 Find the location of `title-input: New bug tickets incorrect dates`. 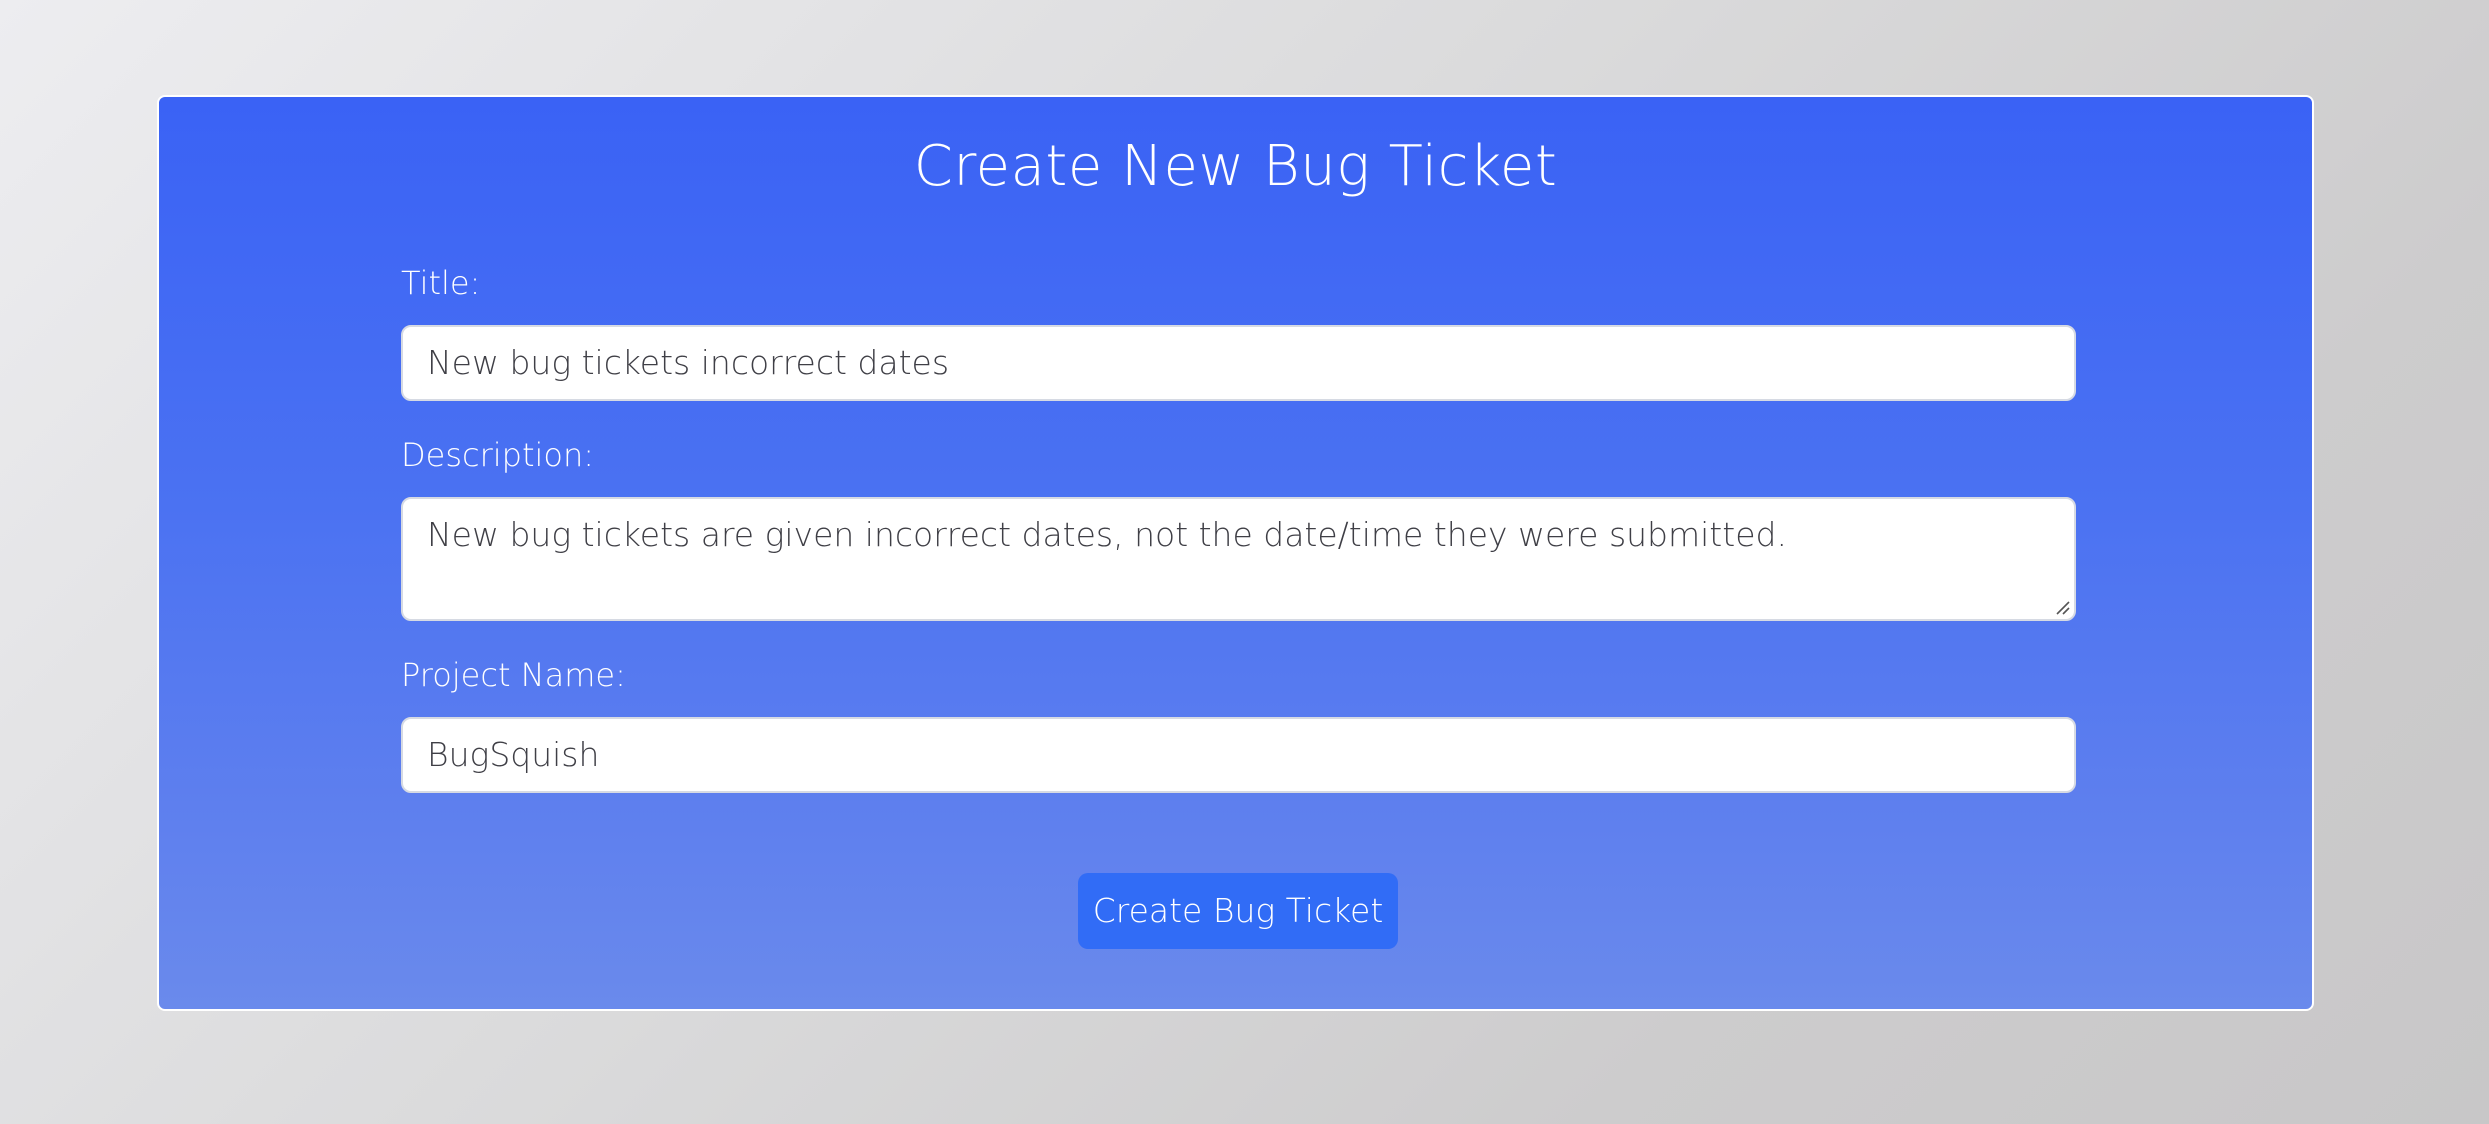

title-input: New bug tickets incorrect dates is located at coordinates (1238, 363).